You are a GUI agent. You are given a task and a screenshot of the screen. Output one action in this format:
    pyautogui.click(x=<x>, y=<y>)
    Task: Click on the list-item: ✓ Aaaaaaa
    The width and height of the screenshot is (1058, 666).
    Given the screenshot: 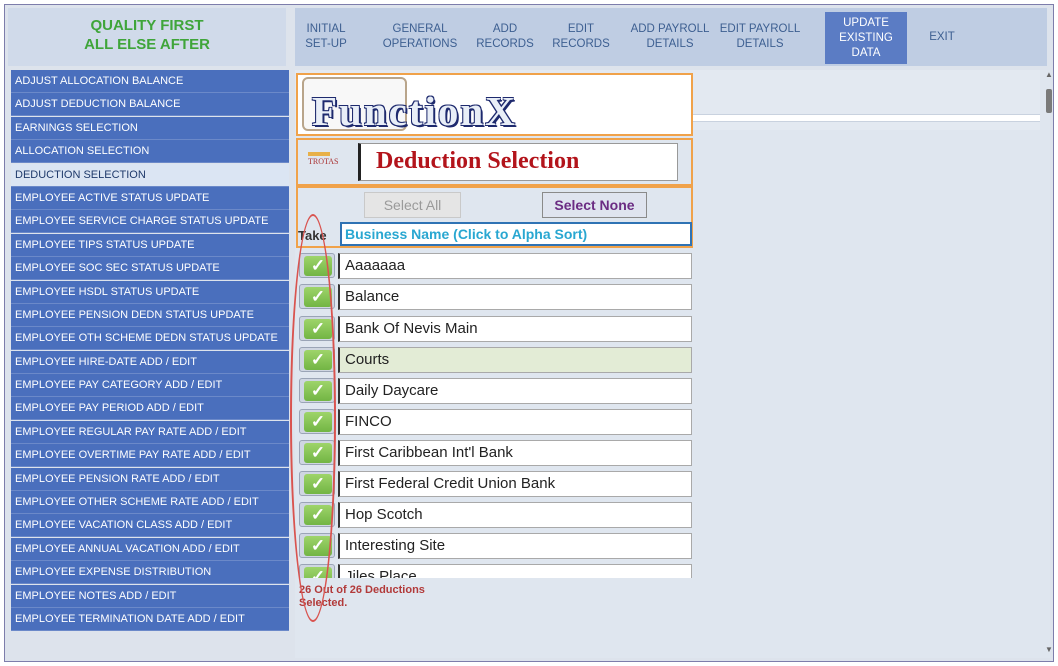 What is the action you would take?
    pyautogui.click(x=496, y=265)
    